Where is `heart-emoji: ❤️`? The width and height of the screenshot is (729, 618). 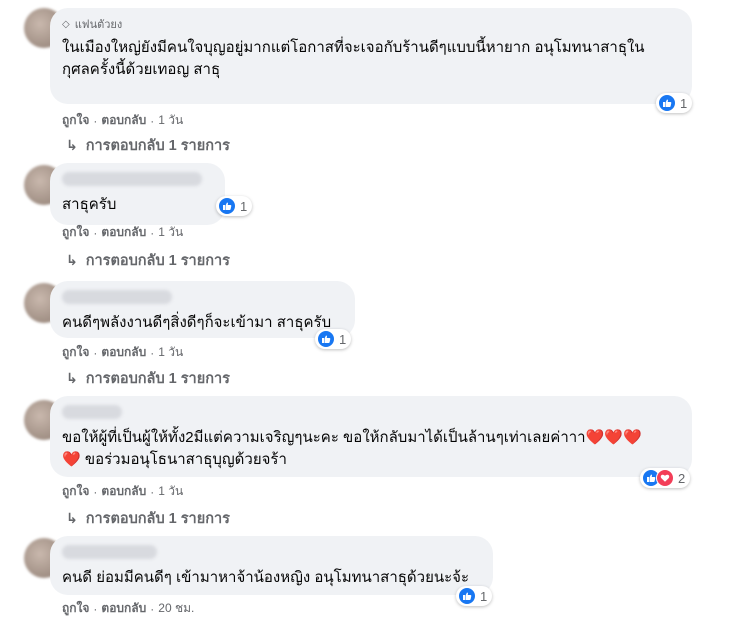 heart-emoji: ❤️ is located at coordinates (71, 459).